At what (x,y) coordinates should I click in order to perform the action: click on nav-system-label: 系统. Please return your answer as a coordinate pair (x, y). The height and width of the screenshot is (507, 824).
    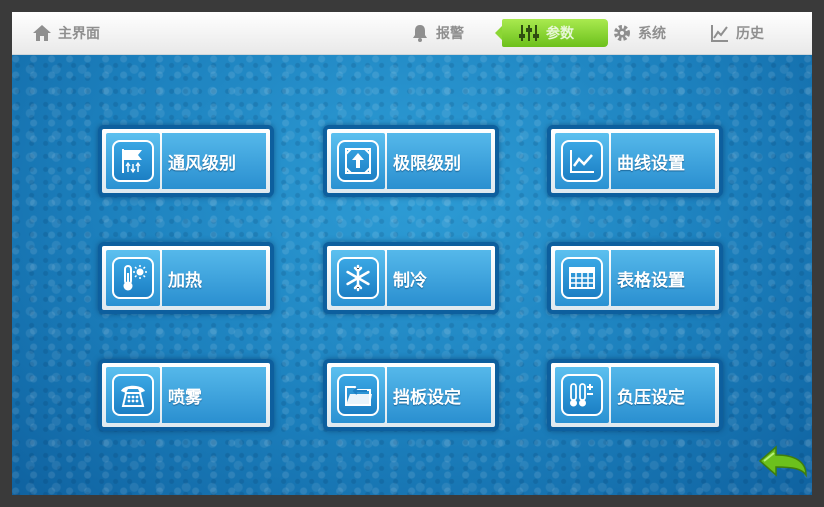
    Looking at the image, I should click on (652, 34).